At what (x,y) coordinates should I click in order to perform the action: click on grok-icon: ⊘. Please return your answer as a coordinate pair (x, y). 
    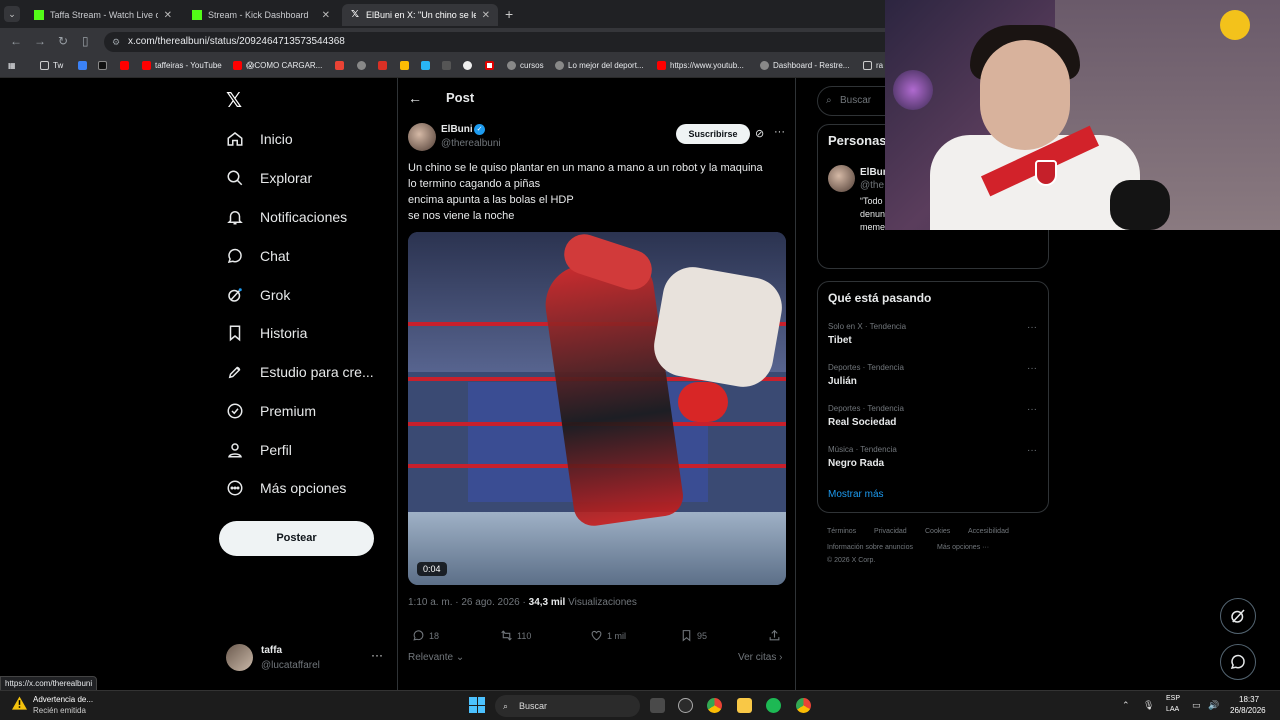
    Looking at the image, I should click on (759, 133).